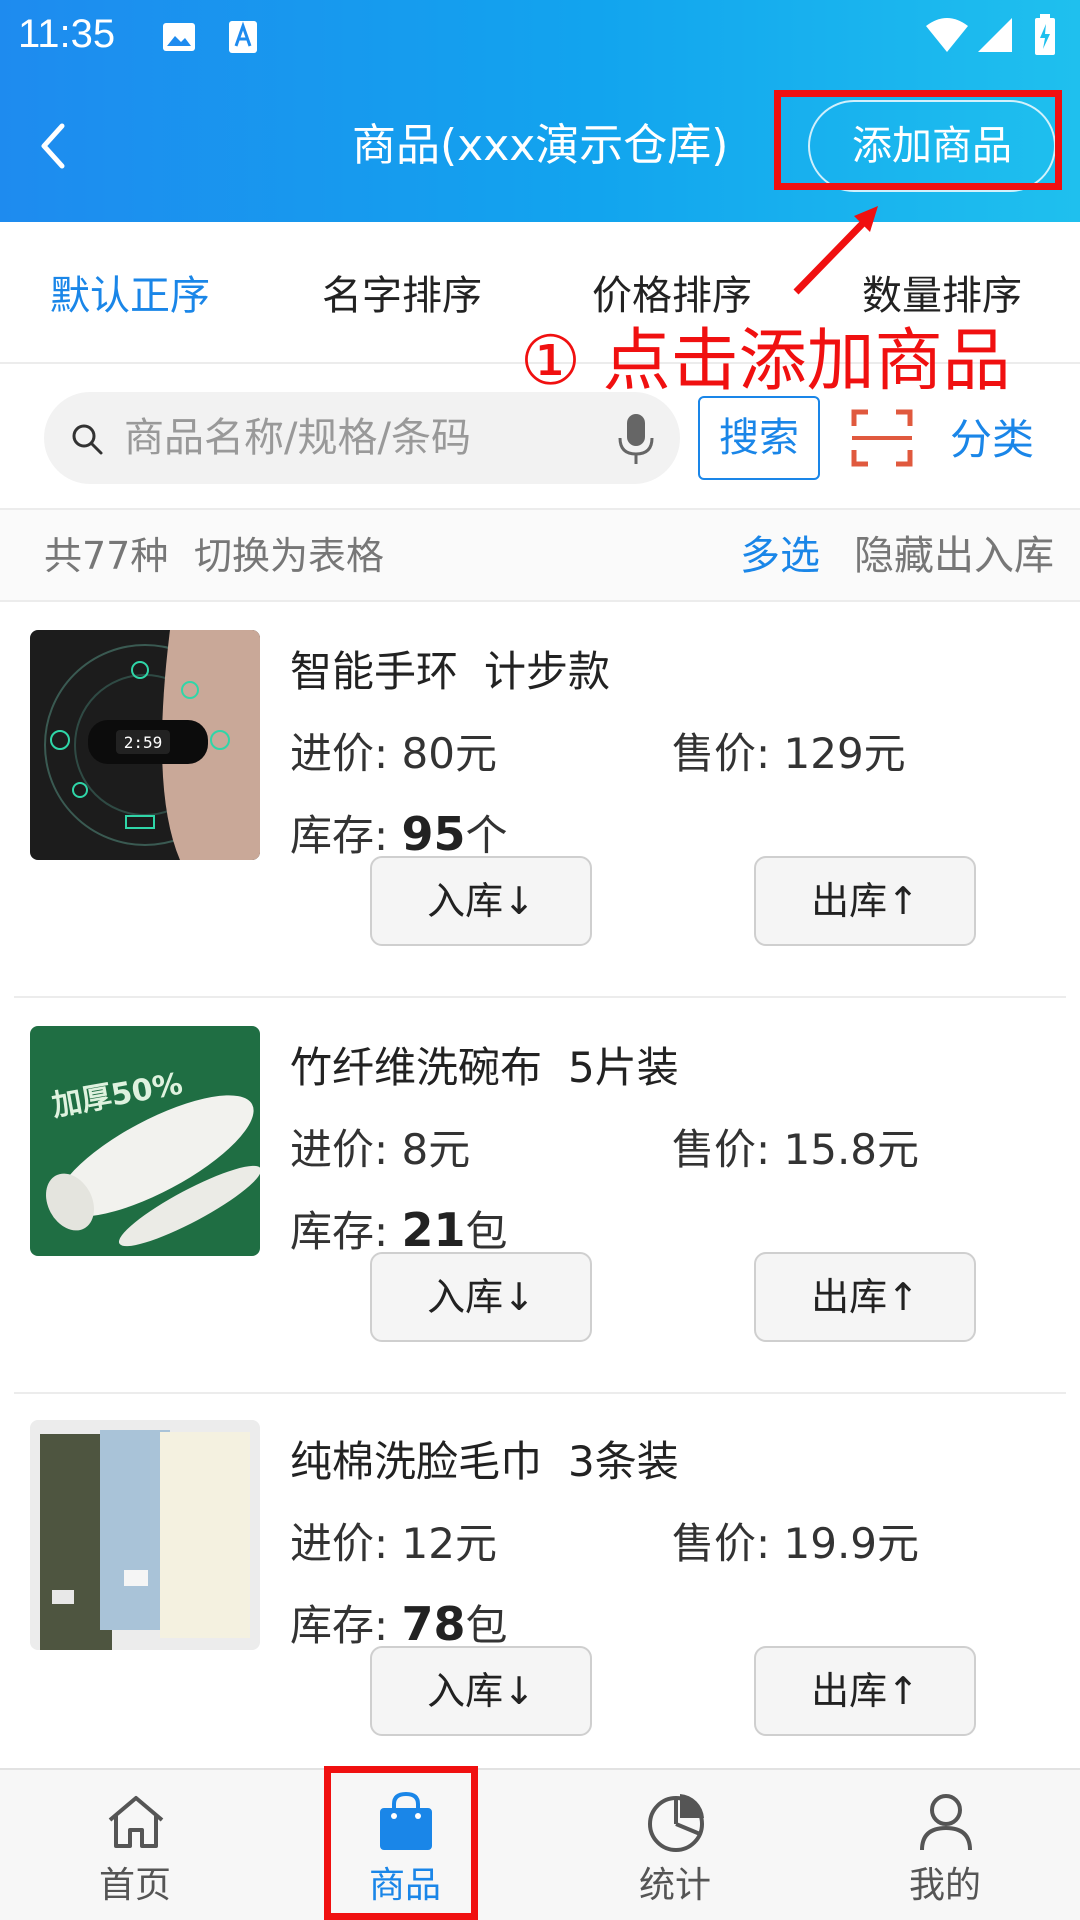  Describe the element at coordinates (393, 754) in the screenshot. I see `purchase-price: 进价: 80元` at that location.